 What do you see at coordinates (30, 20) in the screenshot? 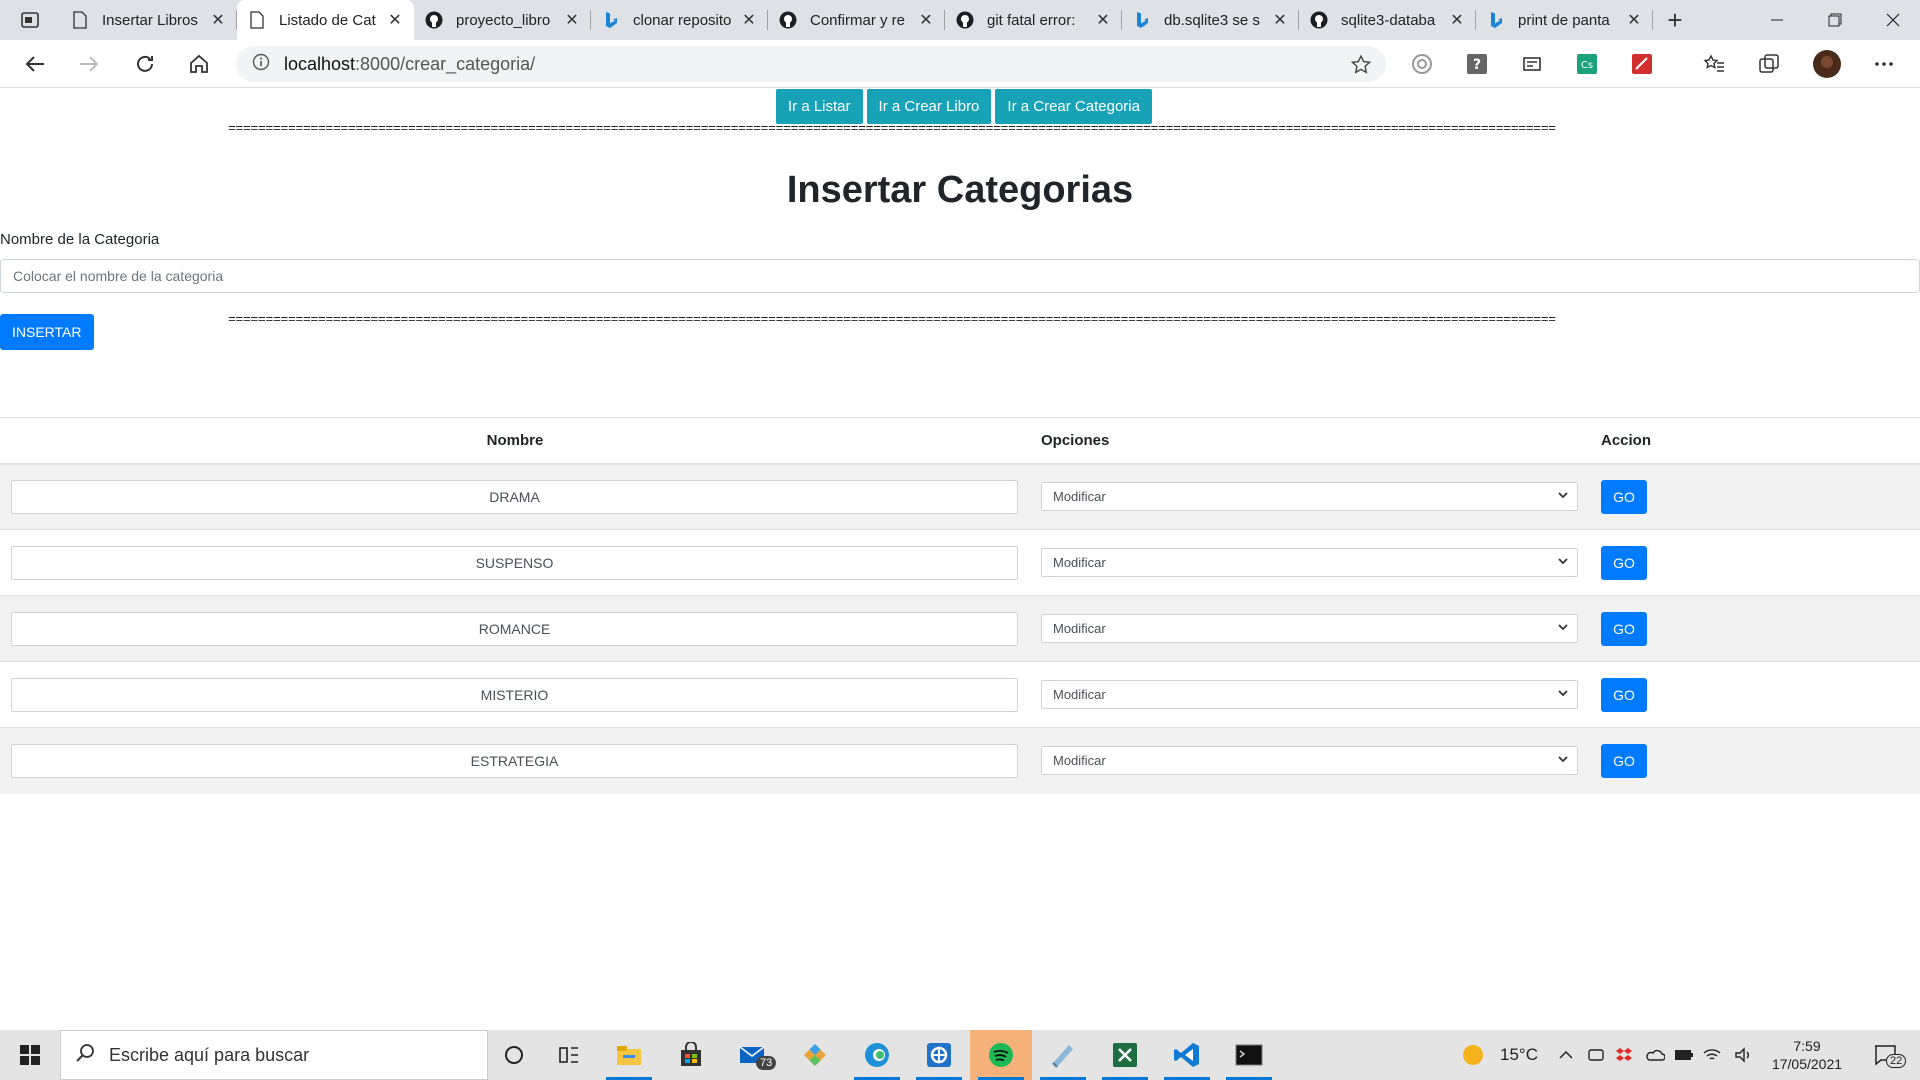
I see `tab-actions-icon` at bounding box center [30, 20].